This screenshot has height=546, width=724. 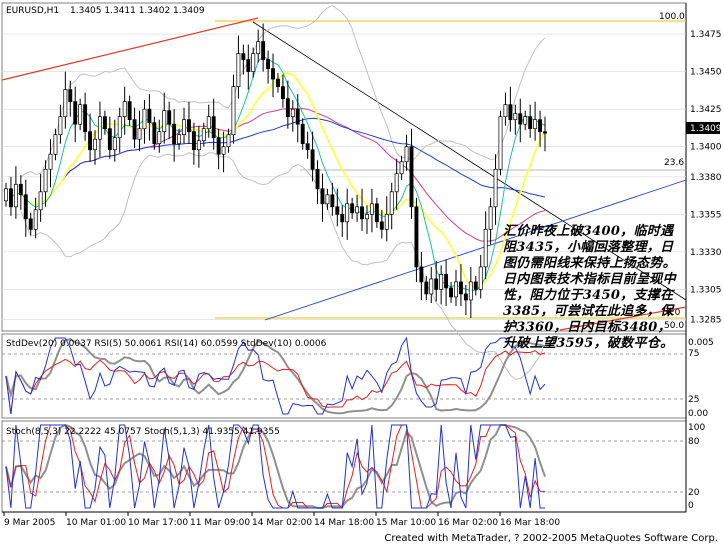 I want to click on price-tick-label: 1.3400, so click(x=706, y=148).